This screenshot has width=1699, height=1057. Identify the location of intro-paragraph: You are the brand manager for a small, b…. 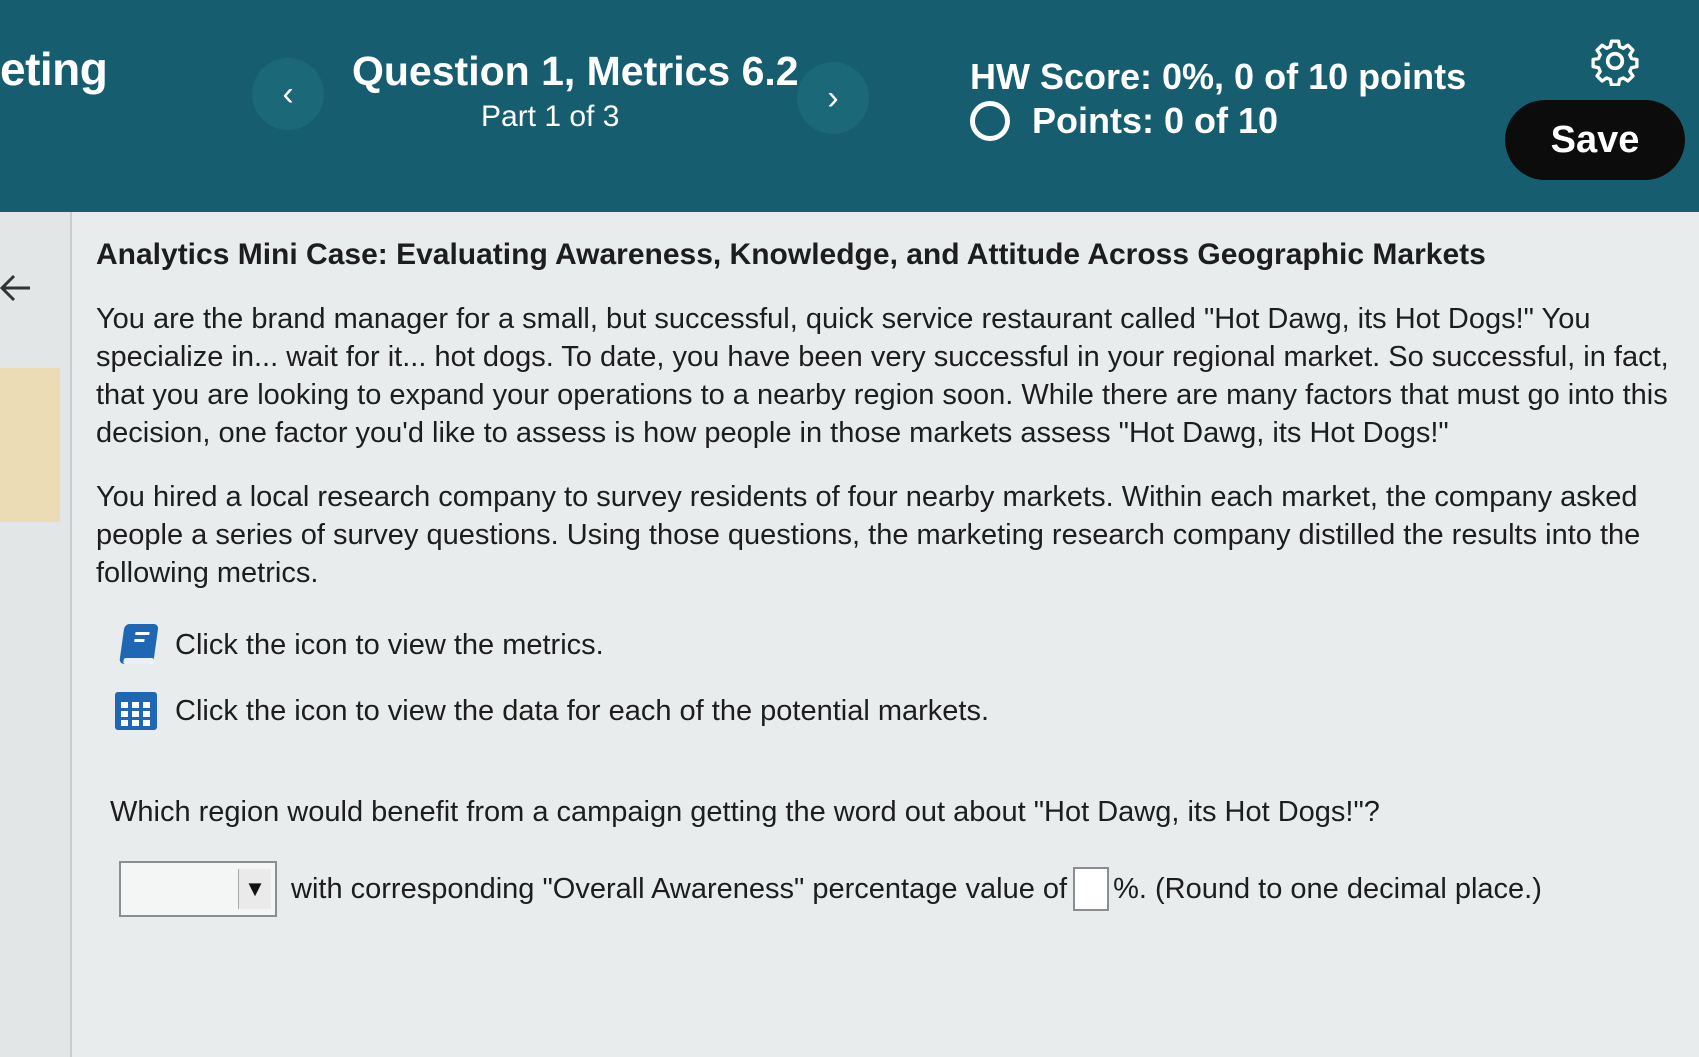
(882, 376).